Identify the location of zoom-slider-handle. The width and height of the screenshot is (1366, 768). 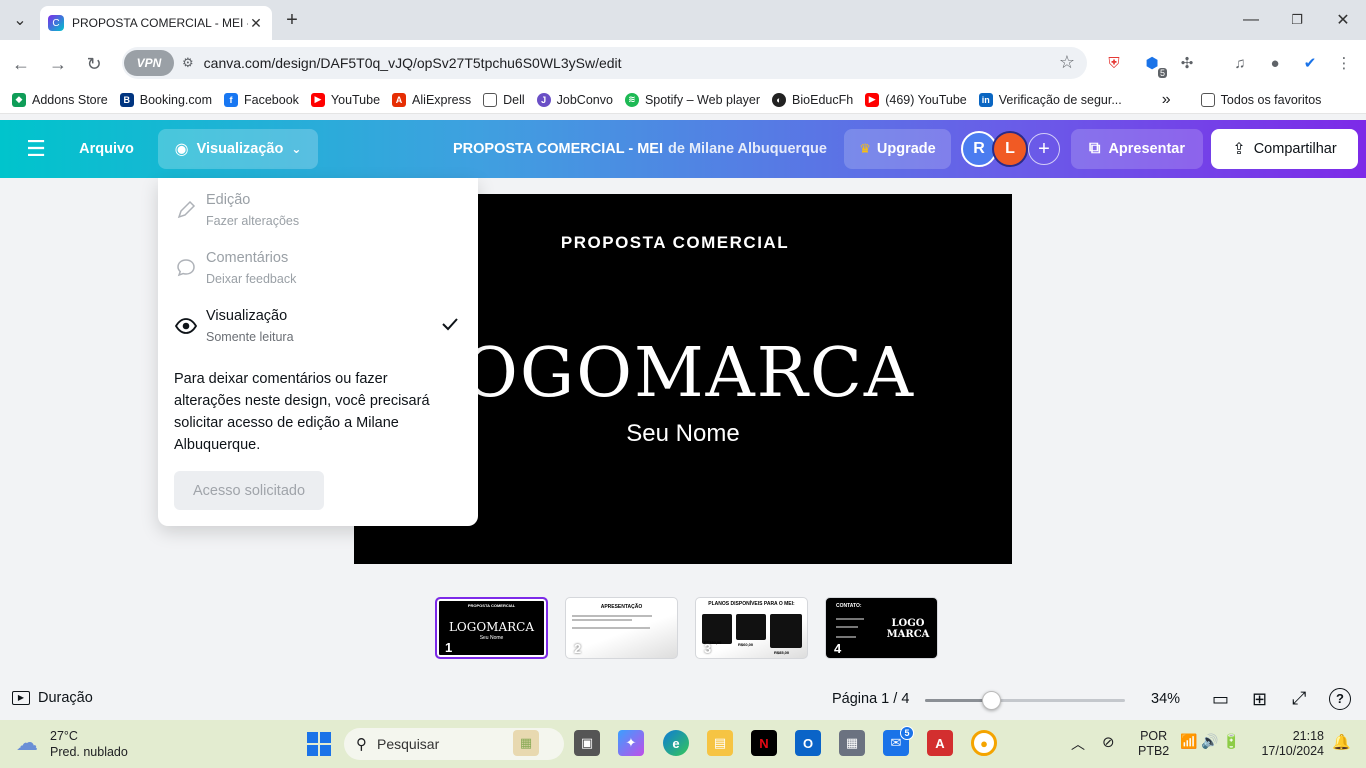
(991, 700).